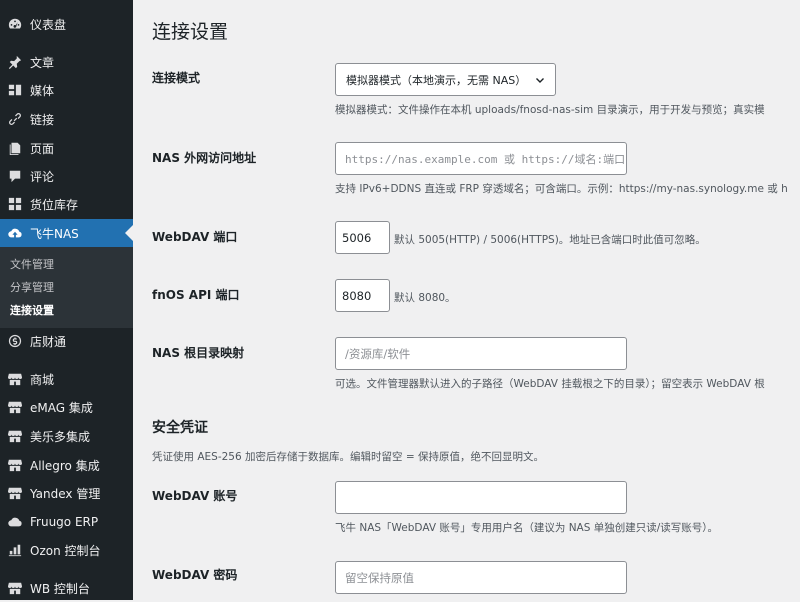  I want to click on webdav-account-input, so click(481, 497).